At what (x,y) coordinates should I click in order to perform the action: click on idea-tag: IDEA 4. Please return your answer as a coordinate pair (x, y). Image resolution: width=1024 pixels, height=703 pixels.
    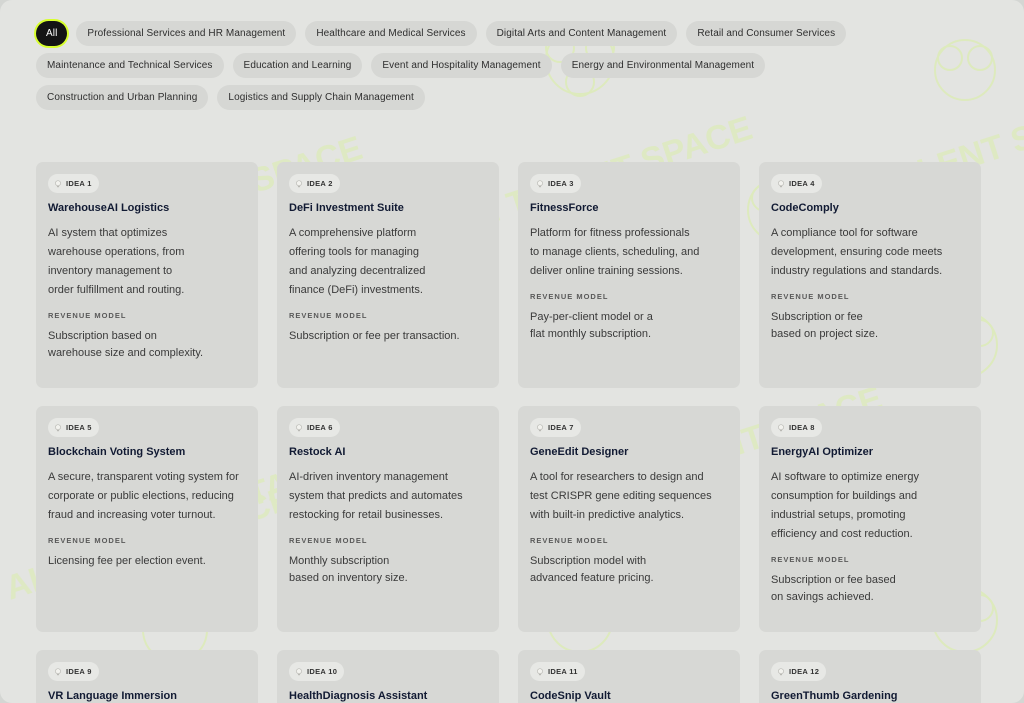
    Looking at the image, I should click on (796, 183).